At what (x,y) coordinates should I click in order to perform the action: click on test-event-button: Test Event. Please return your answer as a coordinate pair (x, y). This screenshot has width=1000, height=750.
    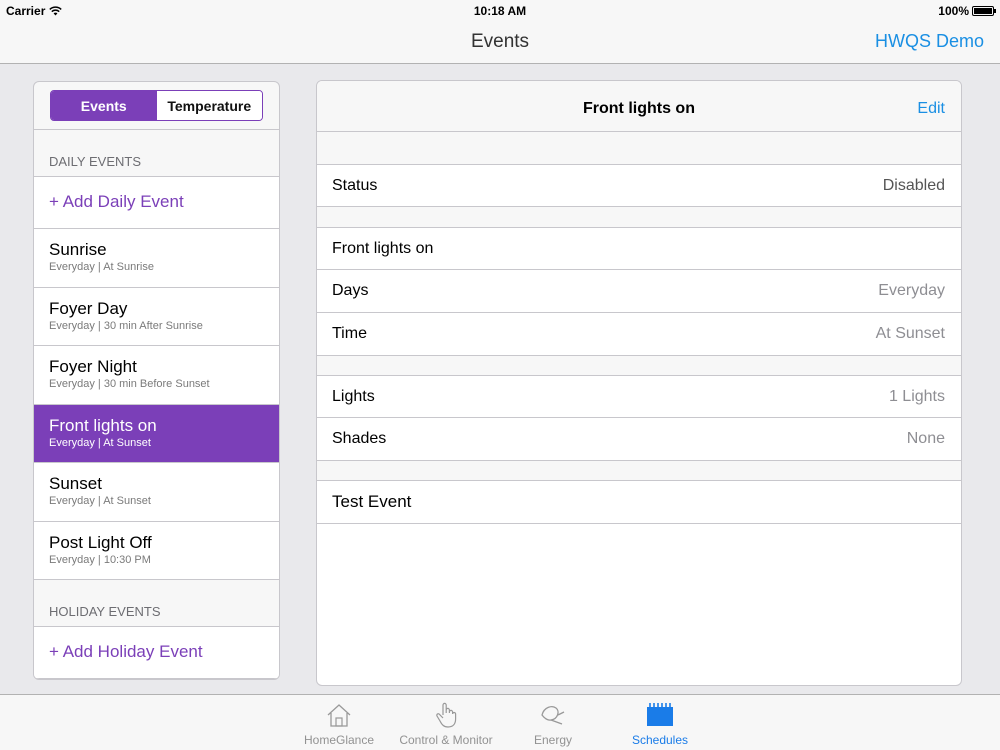
    Looking at the image, I should click on (639, 502).